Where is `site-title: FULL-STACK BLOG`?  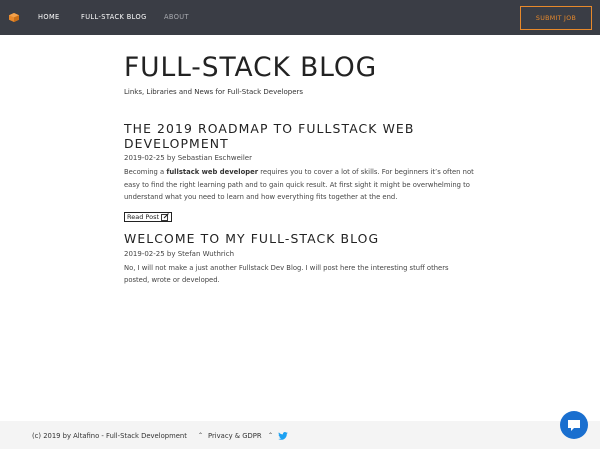 site-title: FULL-STACK BLOG is located at coordinates (251, 67).